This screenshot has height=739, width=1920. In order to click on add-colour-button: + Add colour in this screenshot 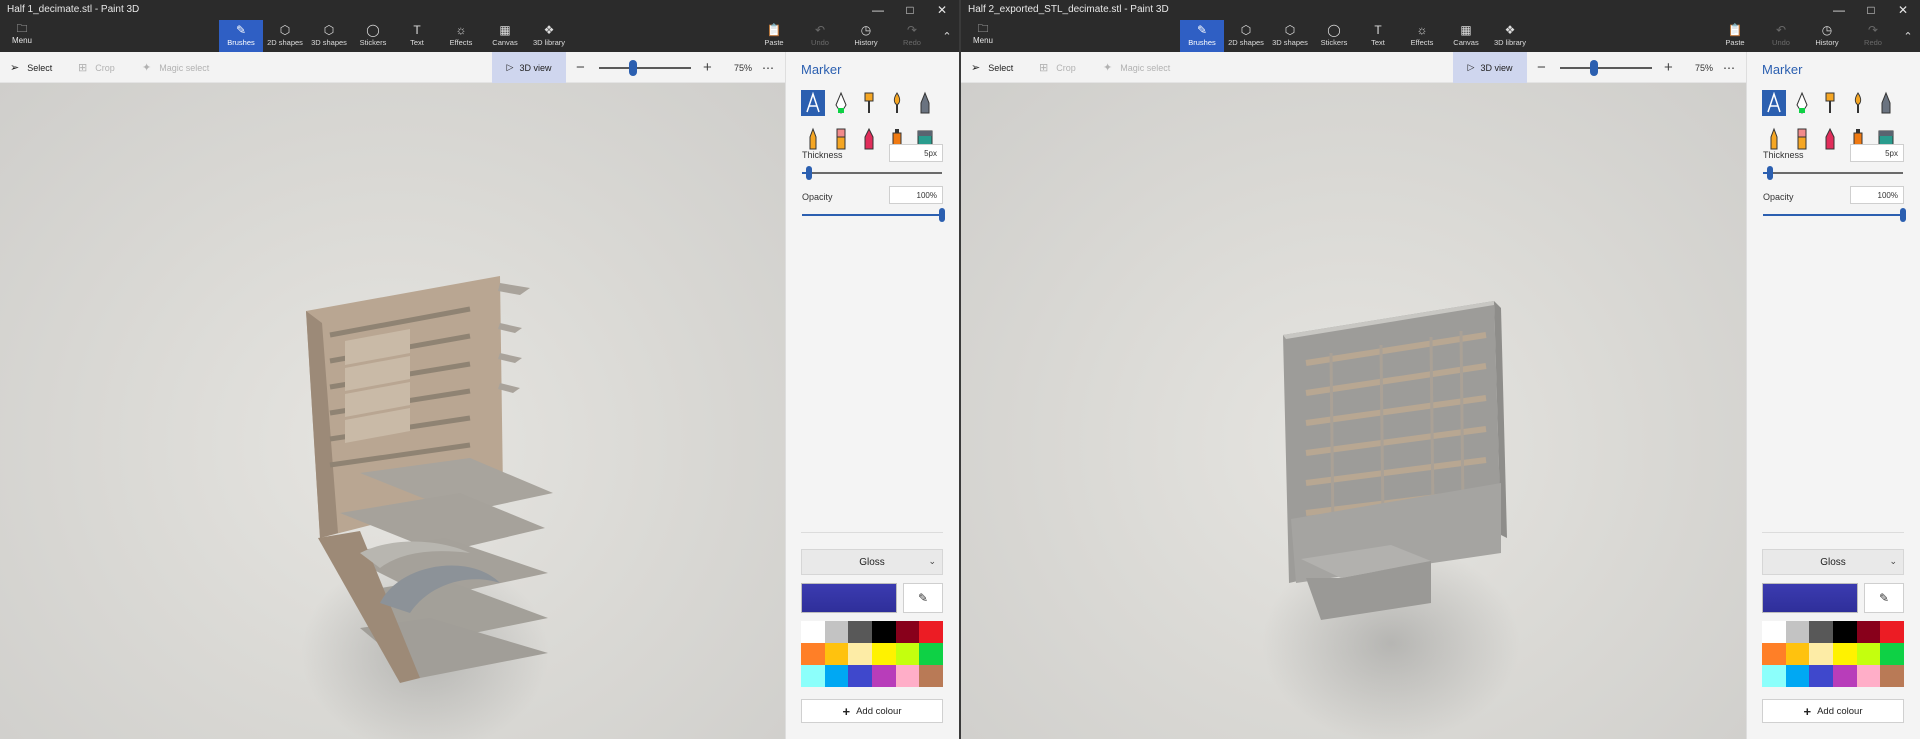, I will do `click(1833, 711)`.